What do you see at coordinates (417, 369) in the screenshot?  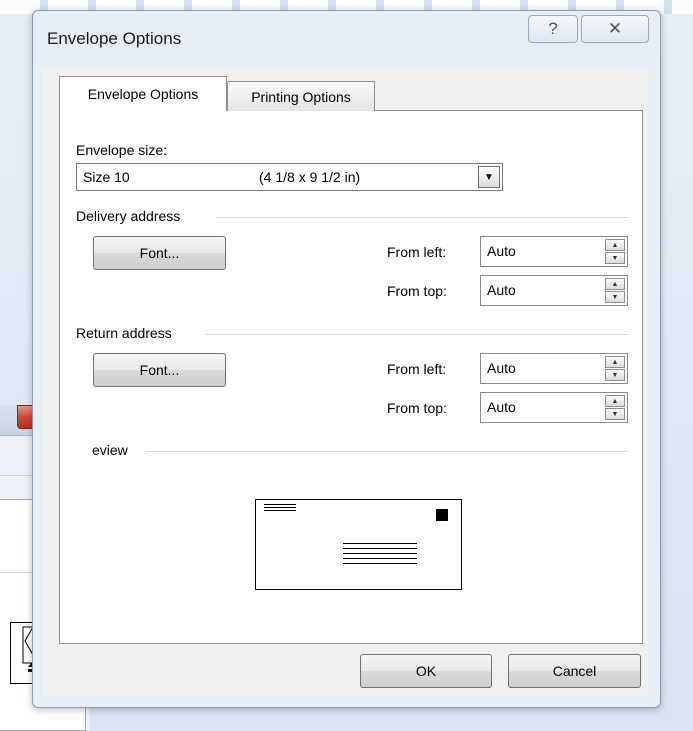 I see `return-from-left-label: From left:` at bounding box center [417, 369].